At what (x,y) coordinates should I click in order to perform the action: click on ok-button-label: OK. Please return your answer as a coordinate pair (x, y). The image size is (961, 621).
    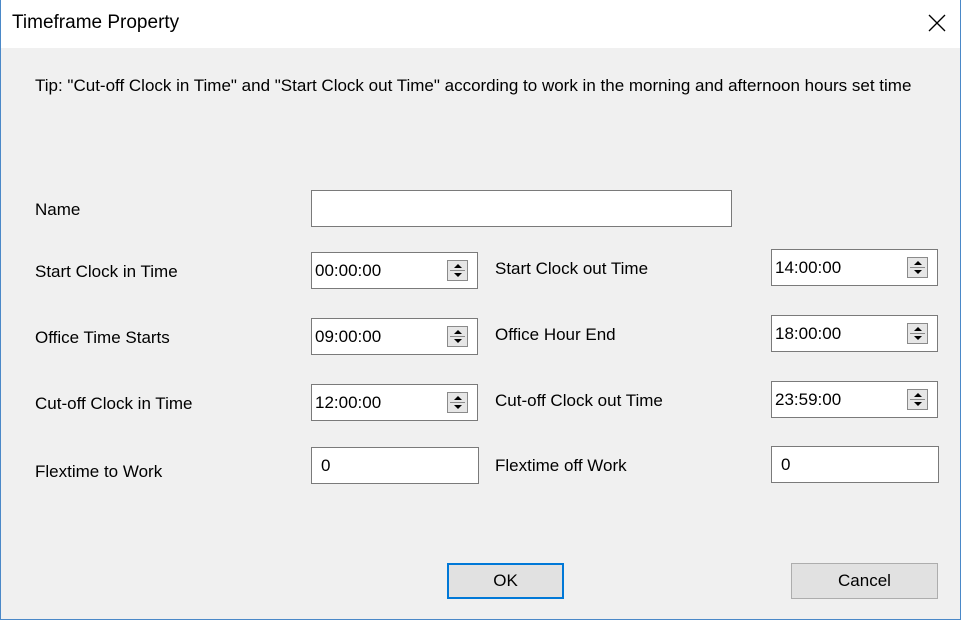
    Looking at the image, I should click on (505, 580).